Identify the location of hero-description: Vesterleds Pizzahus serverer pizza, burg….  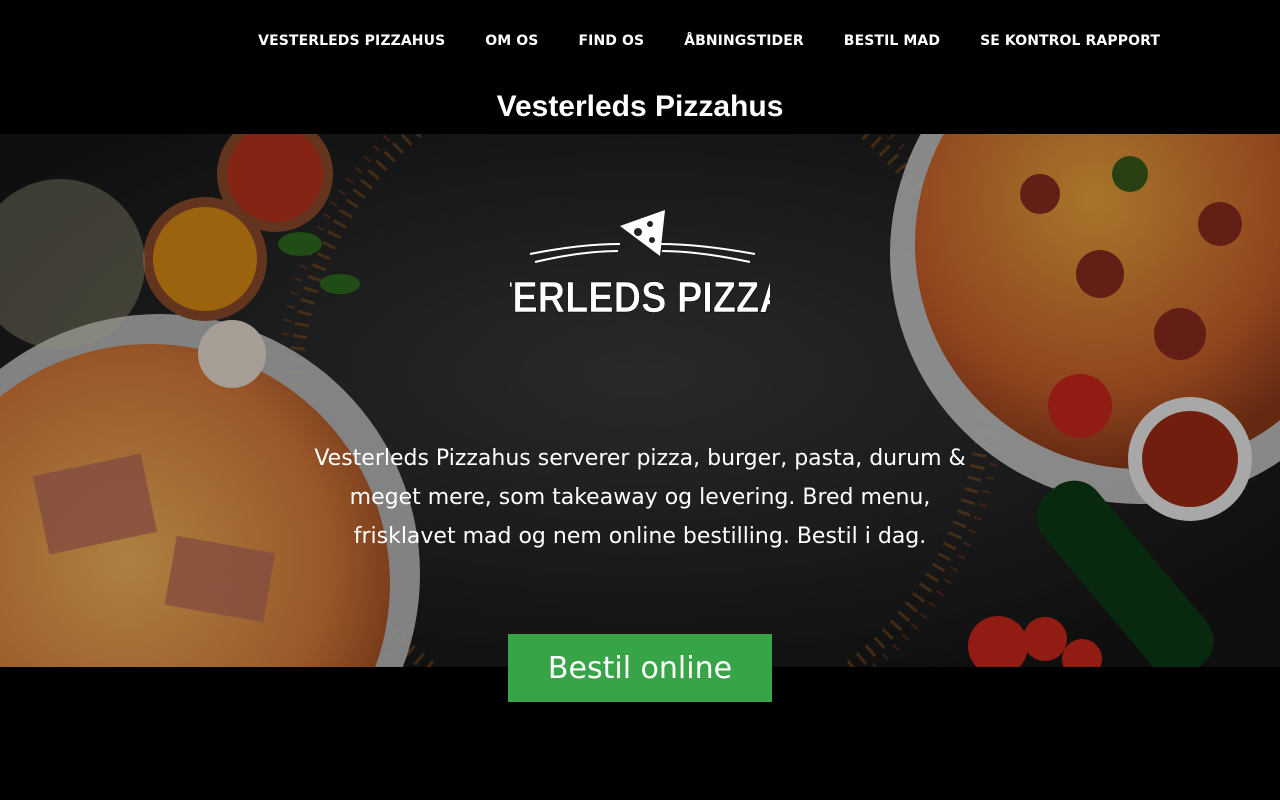
(640, 497).